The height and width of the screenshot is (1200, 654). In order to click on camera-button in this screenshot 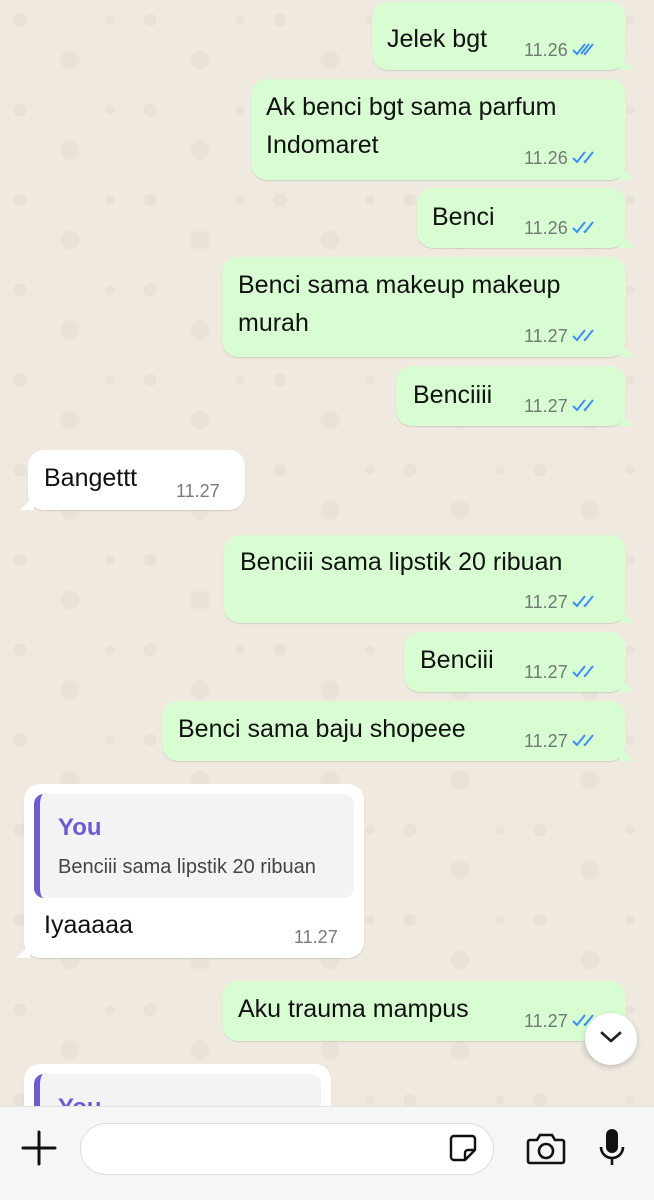, I will do `click(546, 1150)`.